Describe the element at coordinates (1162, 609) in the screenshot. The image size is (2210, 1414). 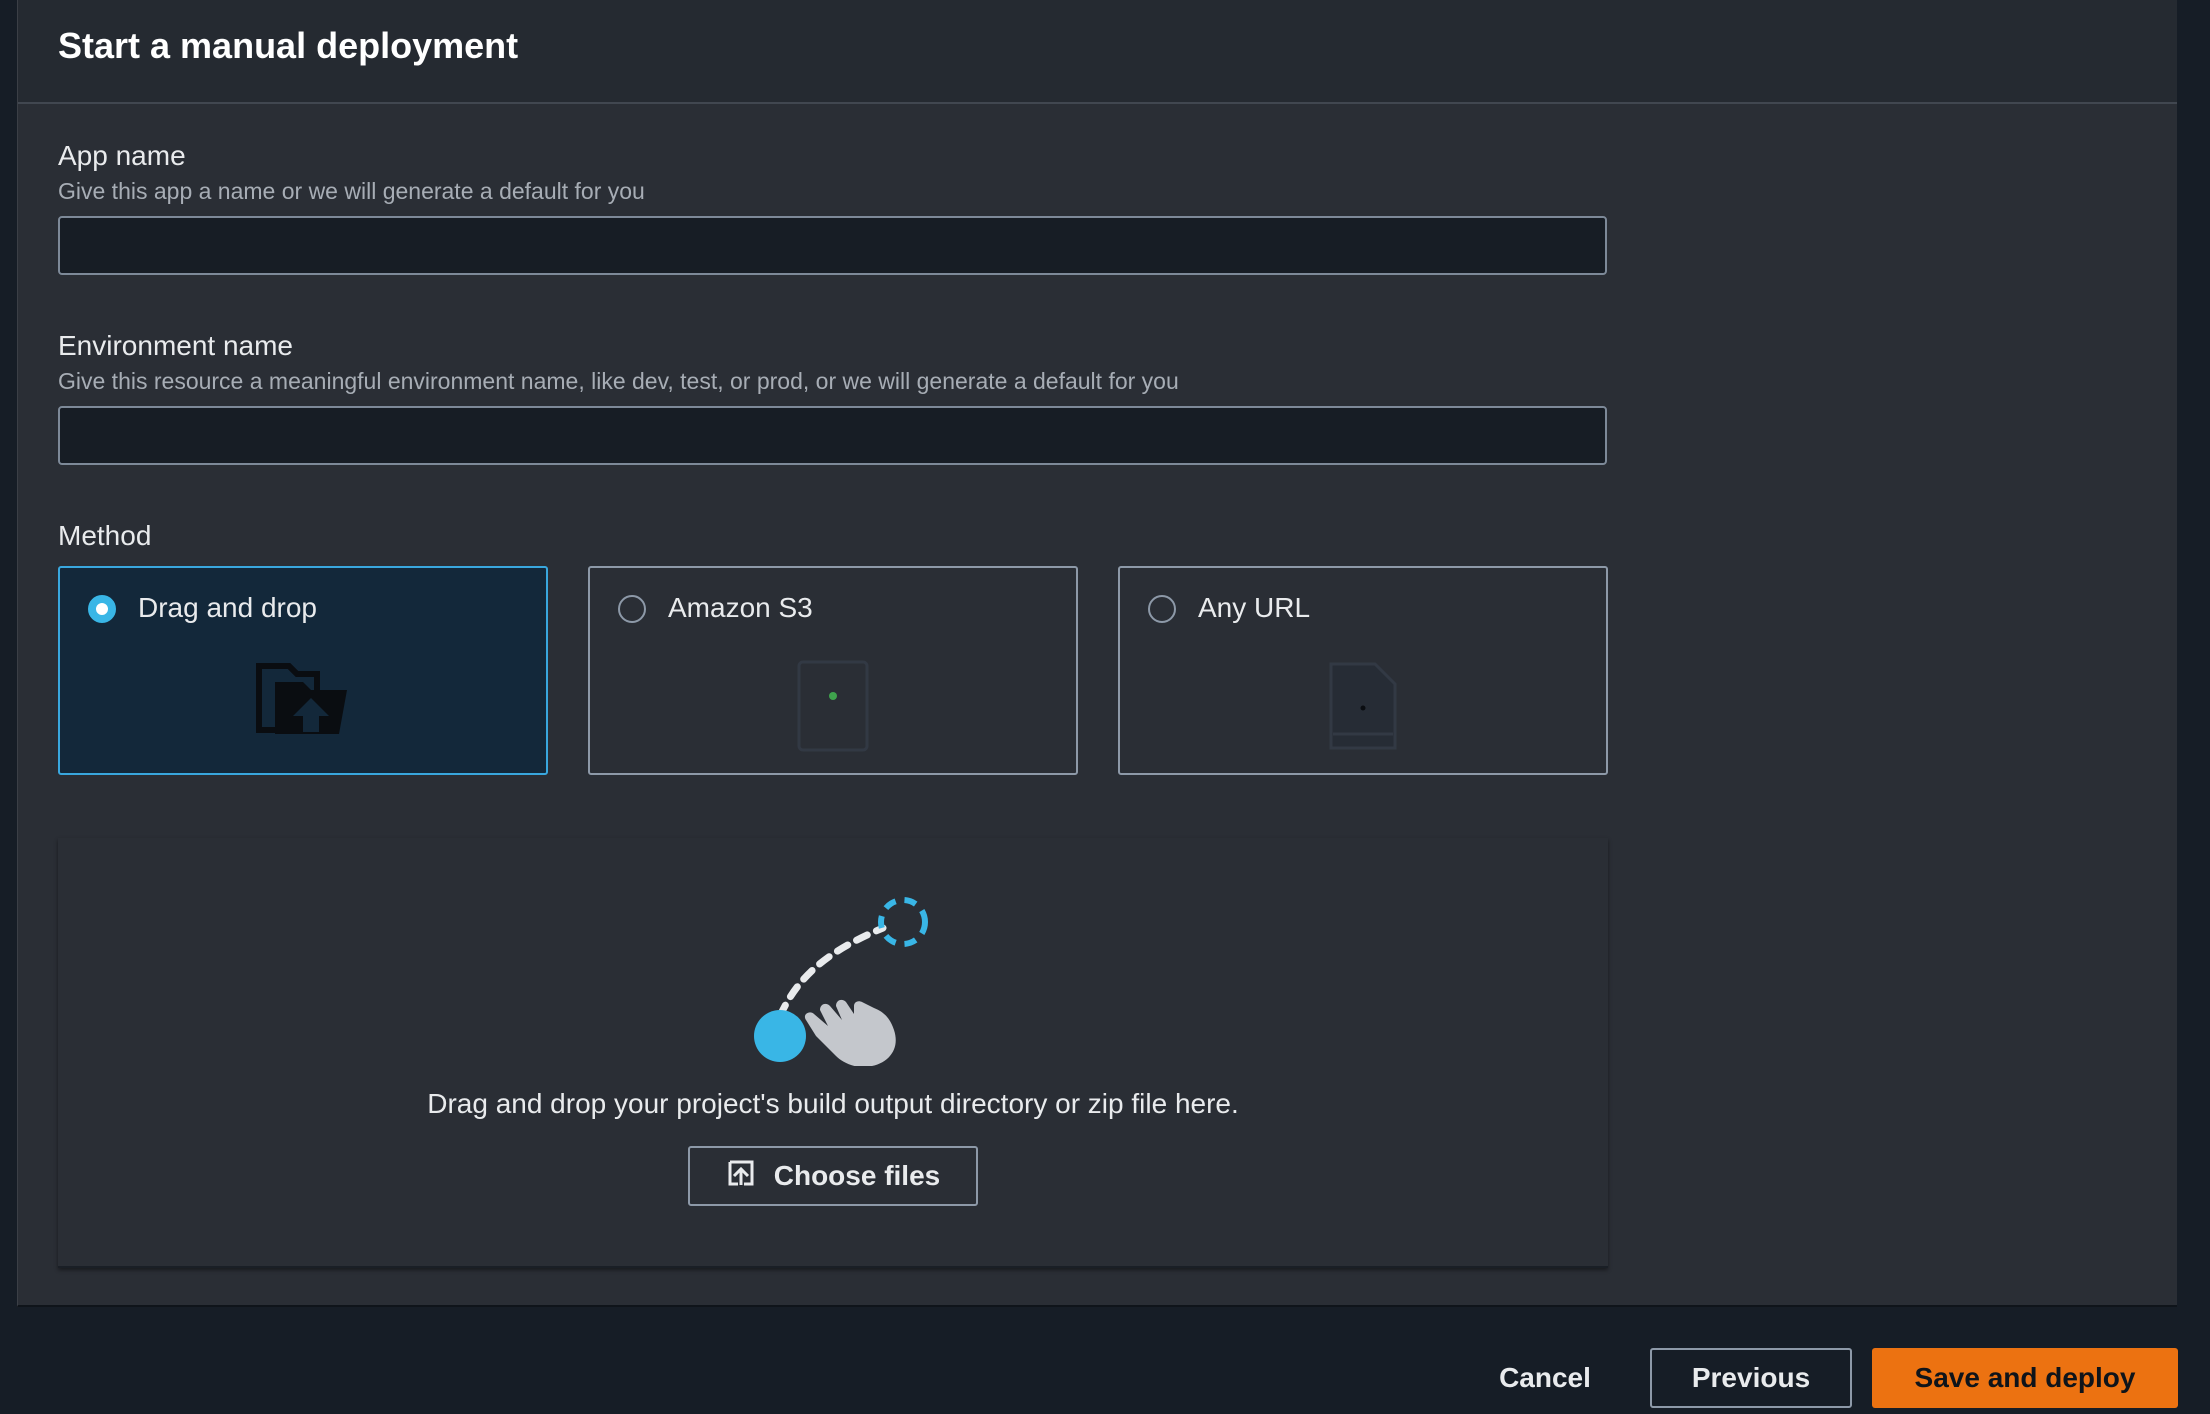
I see `radio-any-url` at that location.